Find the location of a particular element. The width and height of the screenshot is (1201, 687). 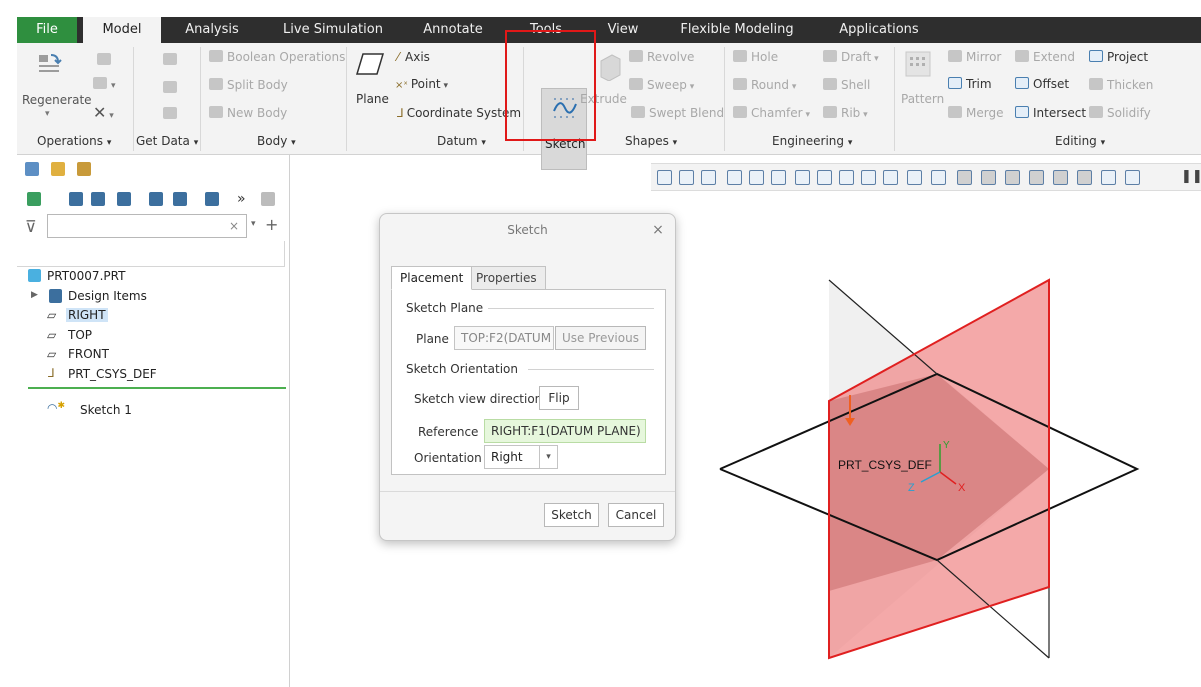

boolean-operations-button: Boolean Operations is located at coordinates (277, 57).